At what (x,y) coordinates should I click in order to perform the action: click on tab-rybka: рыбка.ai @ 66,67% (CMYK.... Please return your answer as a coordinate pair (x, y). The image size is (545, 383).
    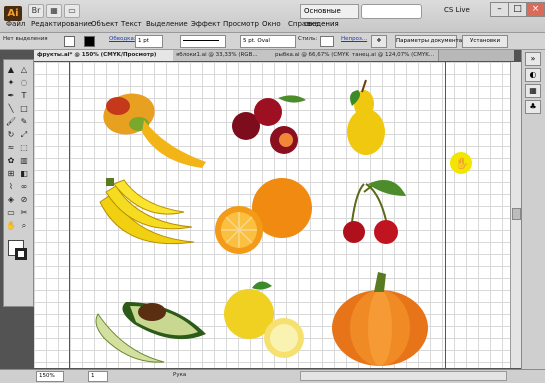
    Looking at the image, I should click on (312, 55).